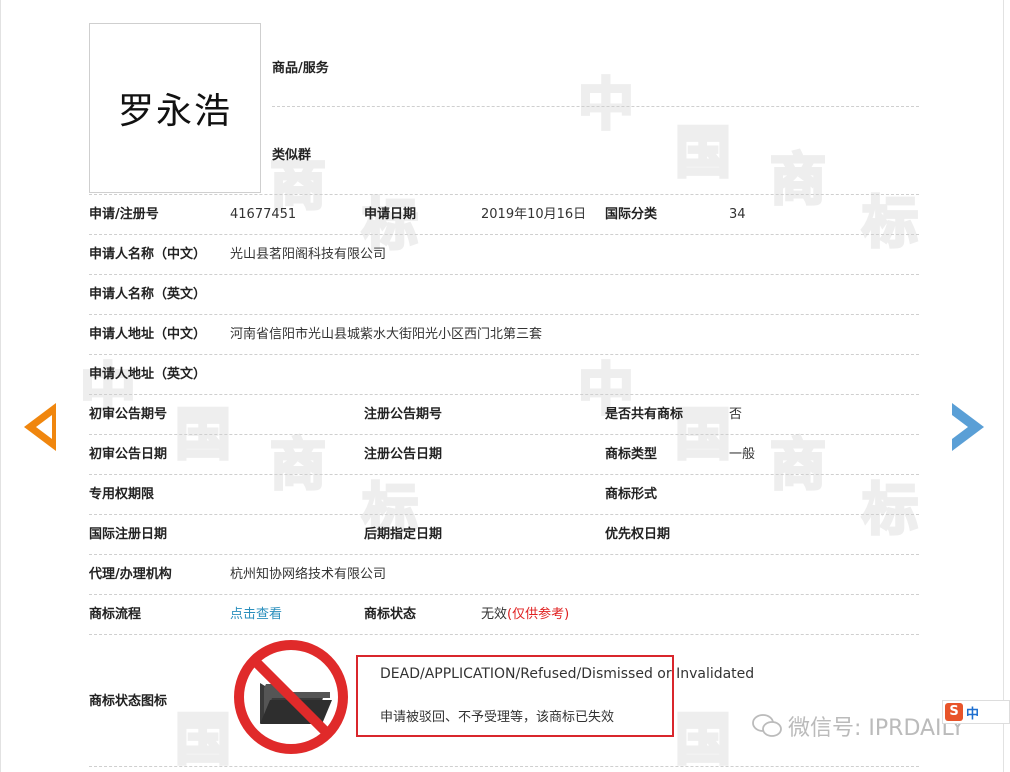  I want to click on trademark-form-label: 商标形式, so click(631, 494).